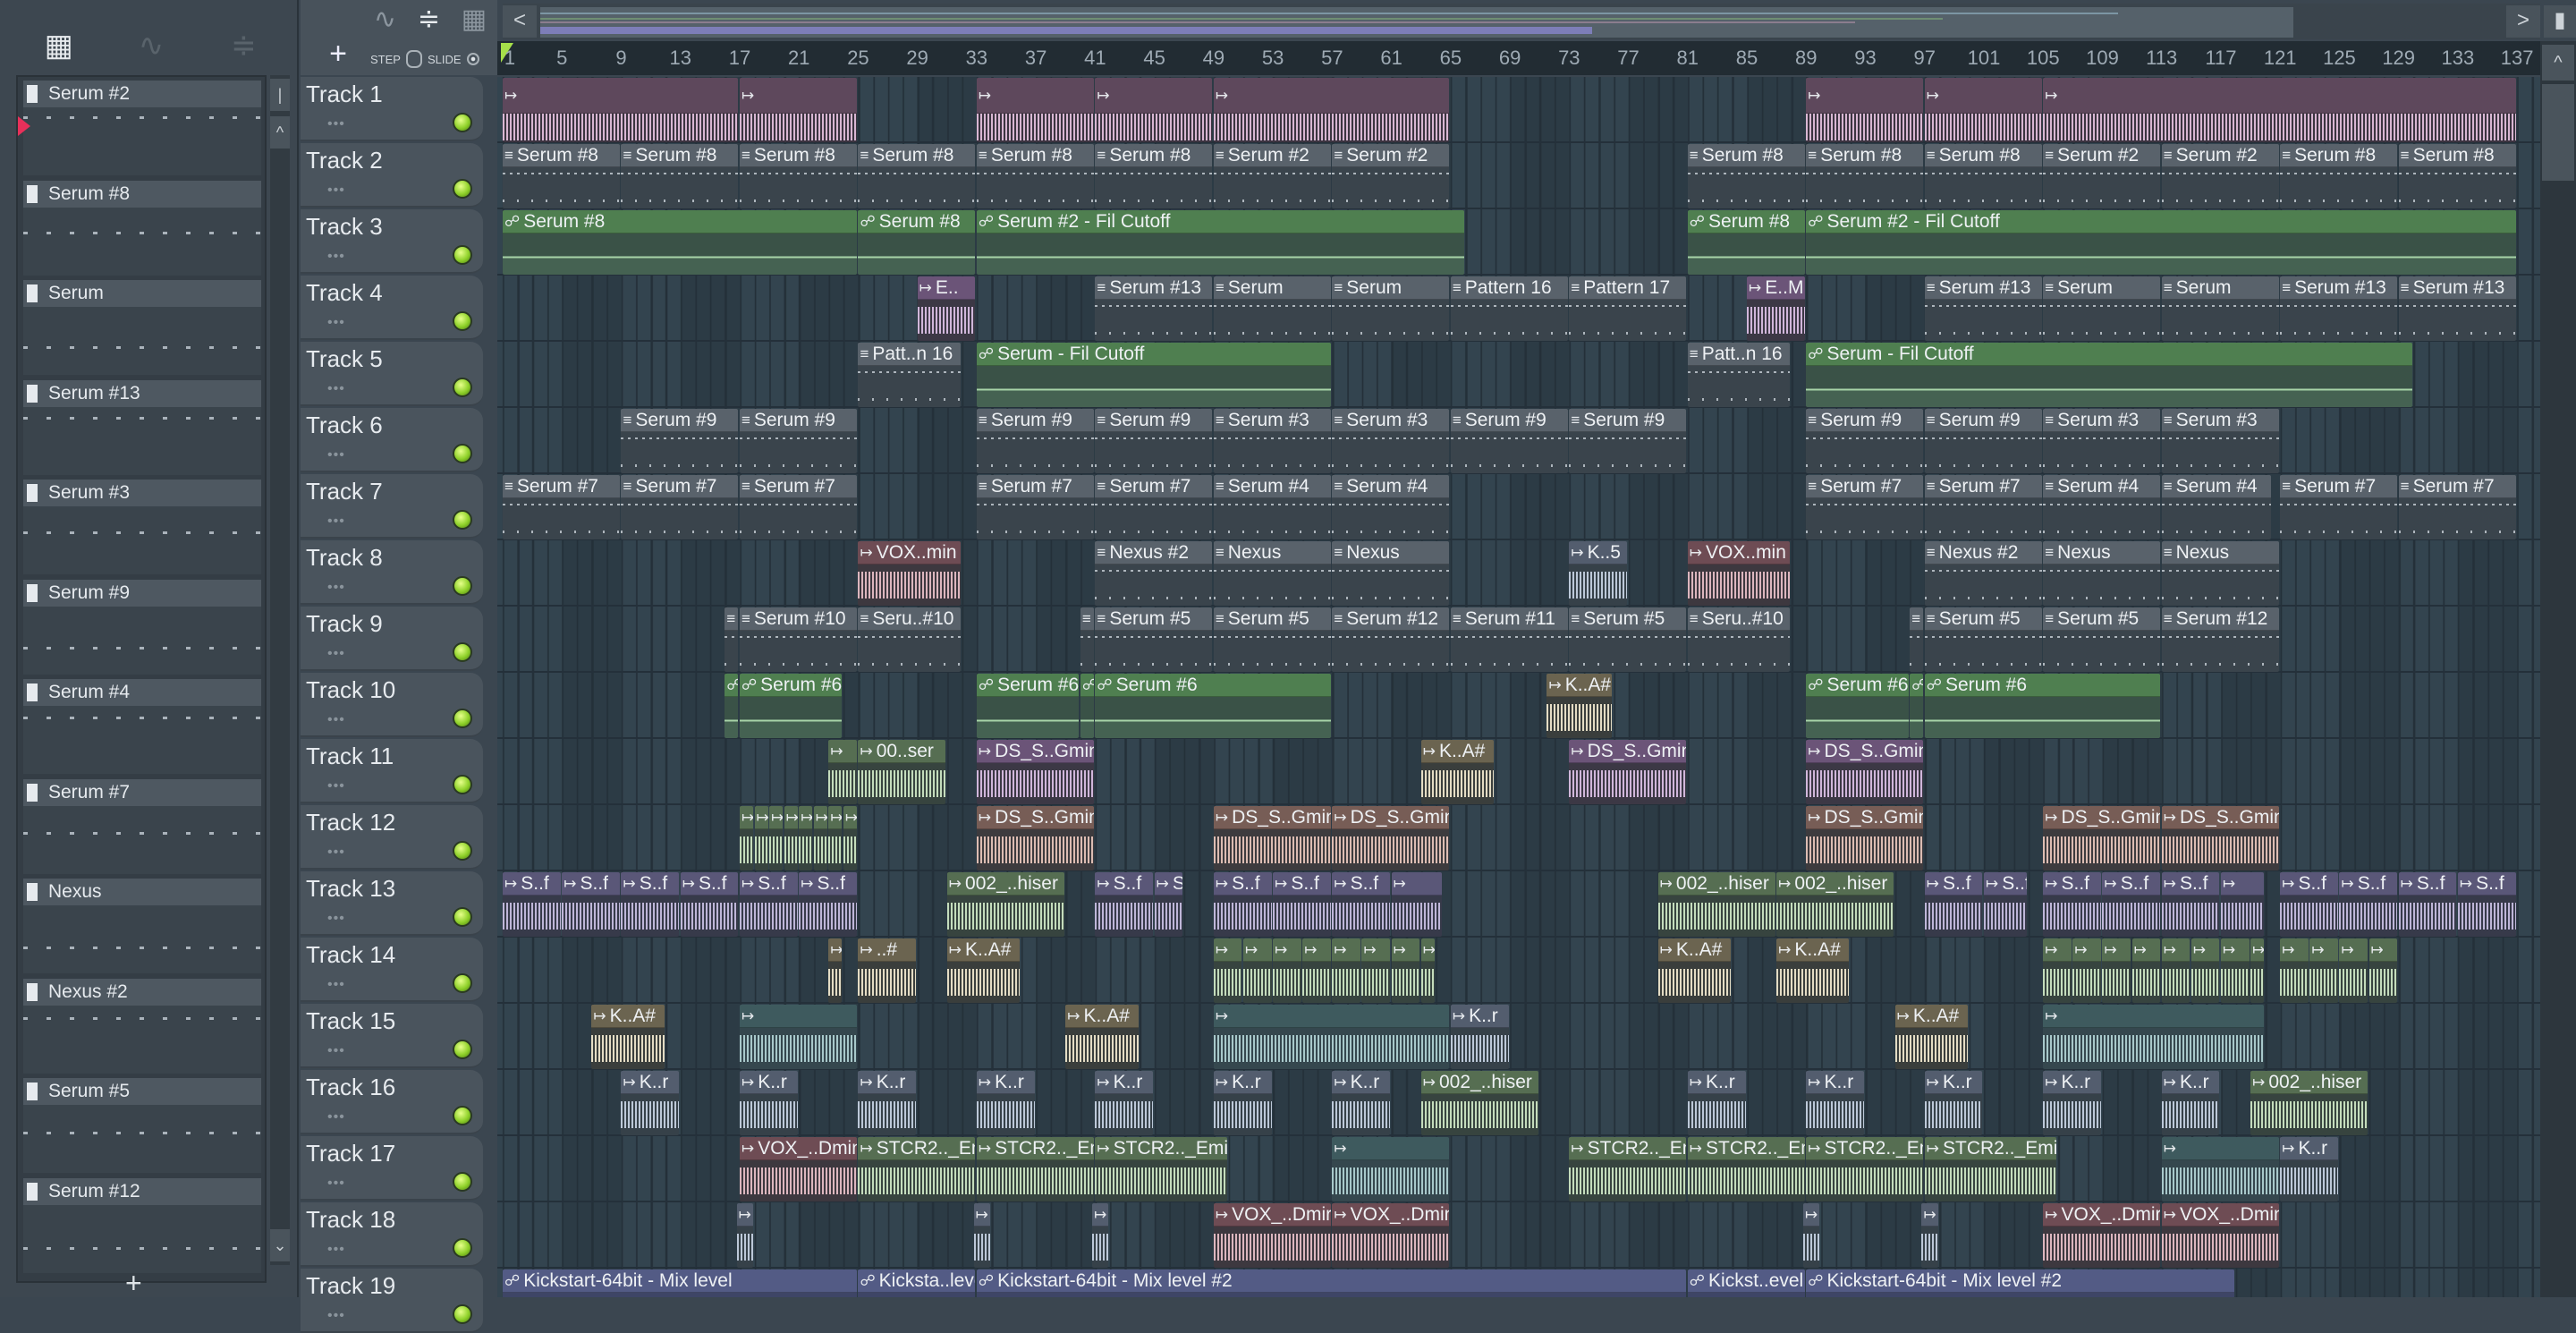  Describe the element at coordinates (2161, 221) in the screenshot. I see `clip-header: ☍ Serum #2 - Fil Cutoff` at that location.